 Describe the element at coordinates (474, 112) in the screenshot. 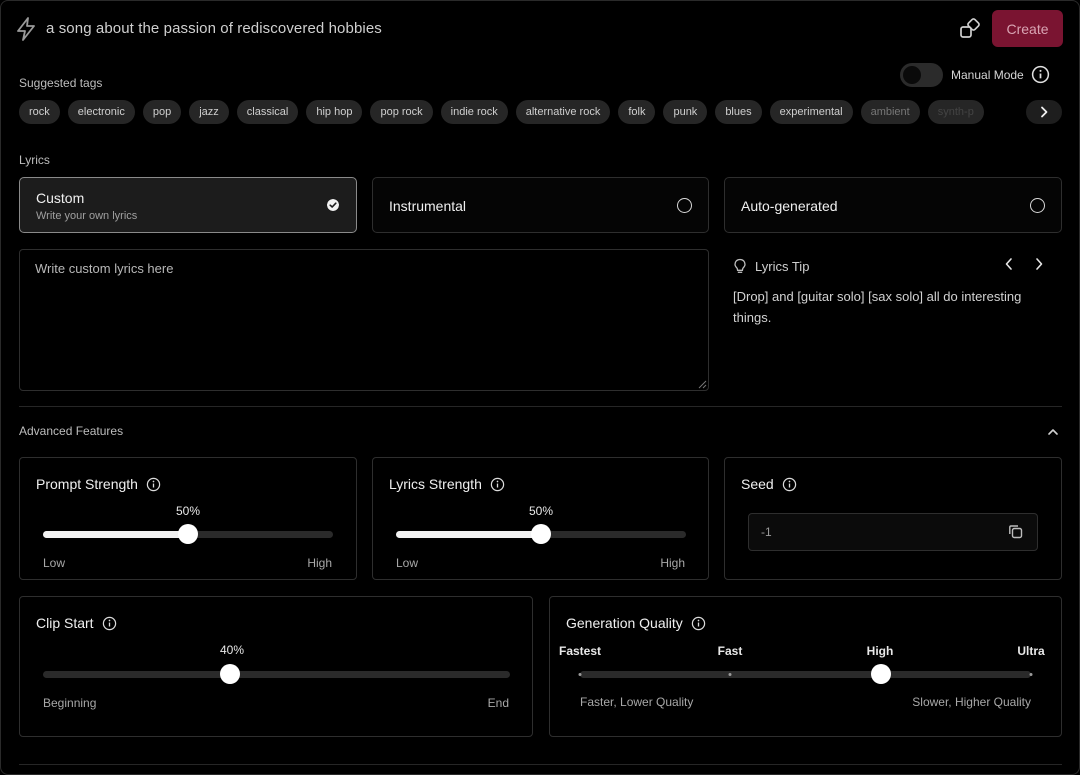

I see `tag-chip: indie rock` at that location.